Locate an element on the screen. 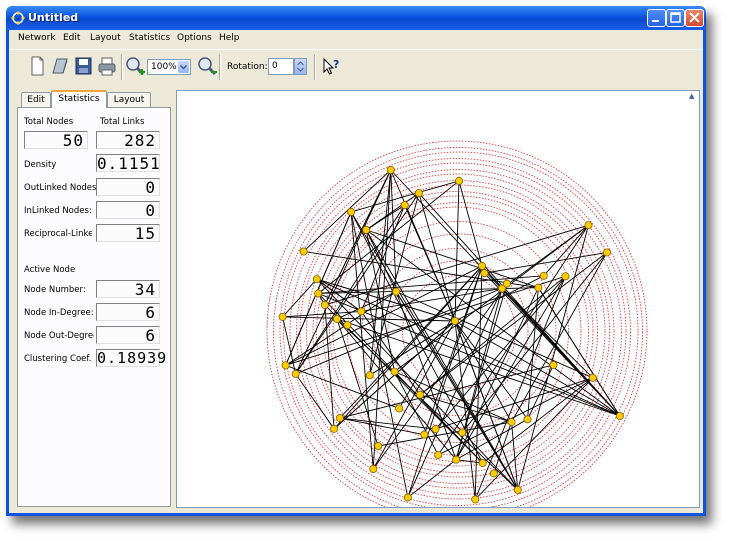  panel-tabs: Edit Statistics Layout is located at coordinates (94, 99).